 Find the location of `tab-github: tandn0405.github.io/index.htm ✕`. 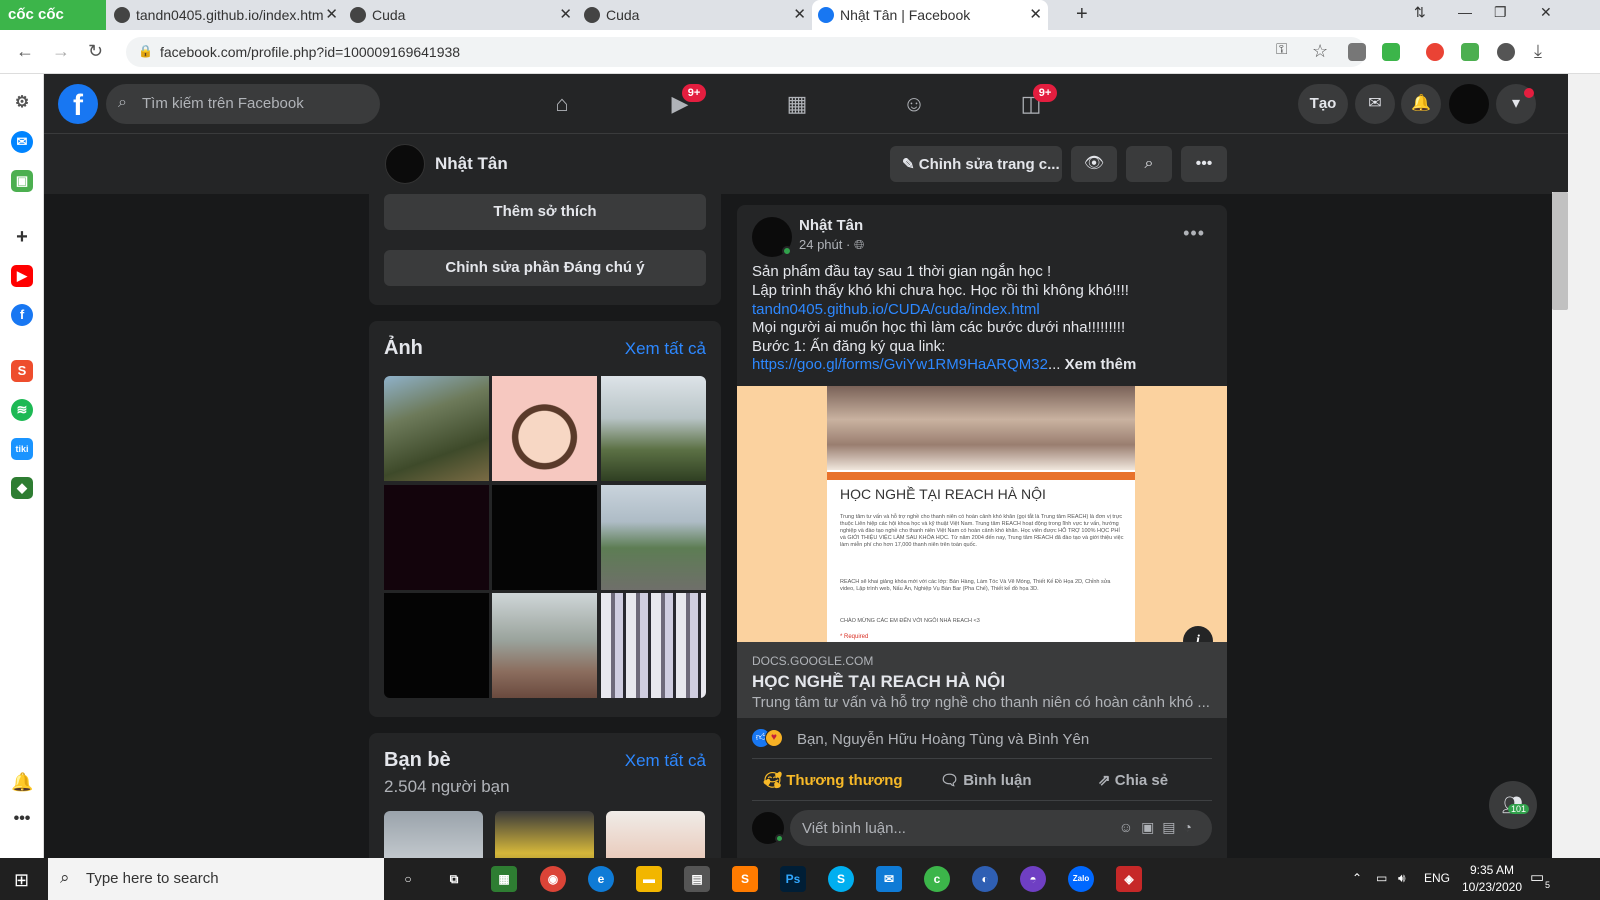

tab-github: tandn0405.github.io/index.htm ✕ is located at coordinates (226, 15).